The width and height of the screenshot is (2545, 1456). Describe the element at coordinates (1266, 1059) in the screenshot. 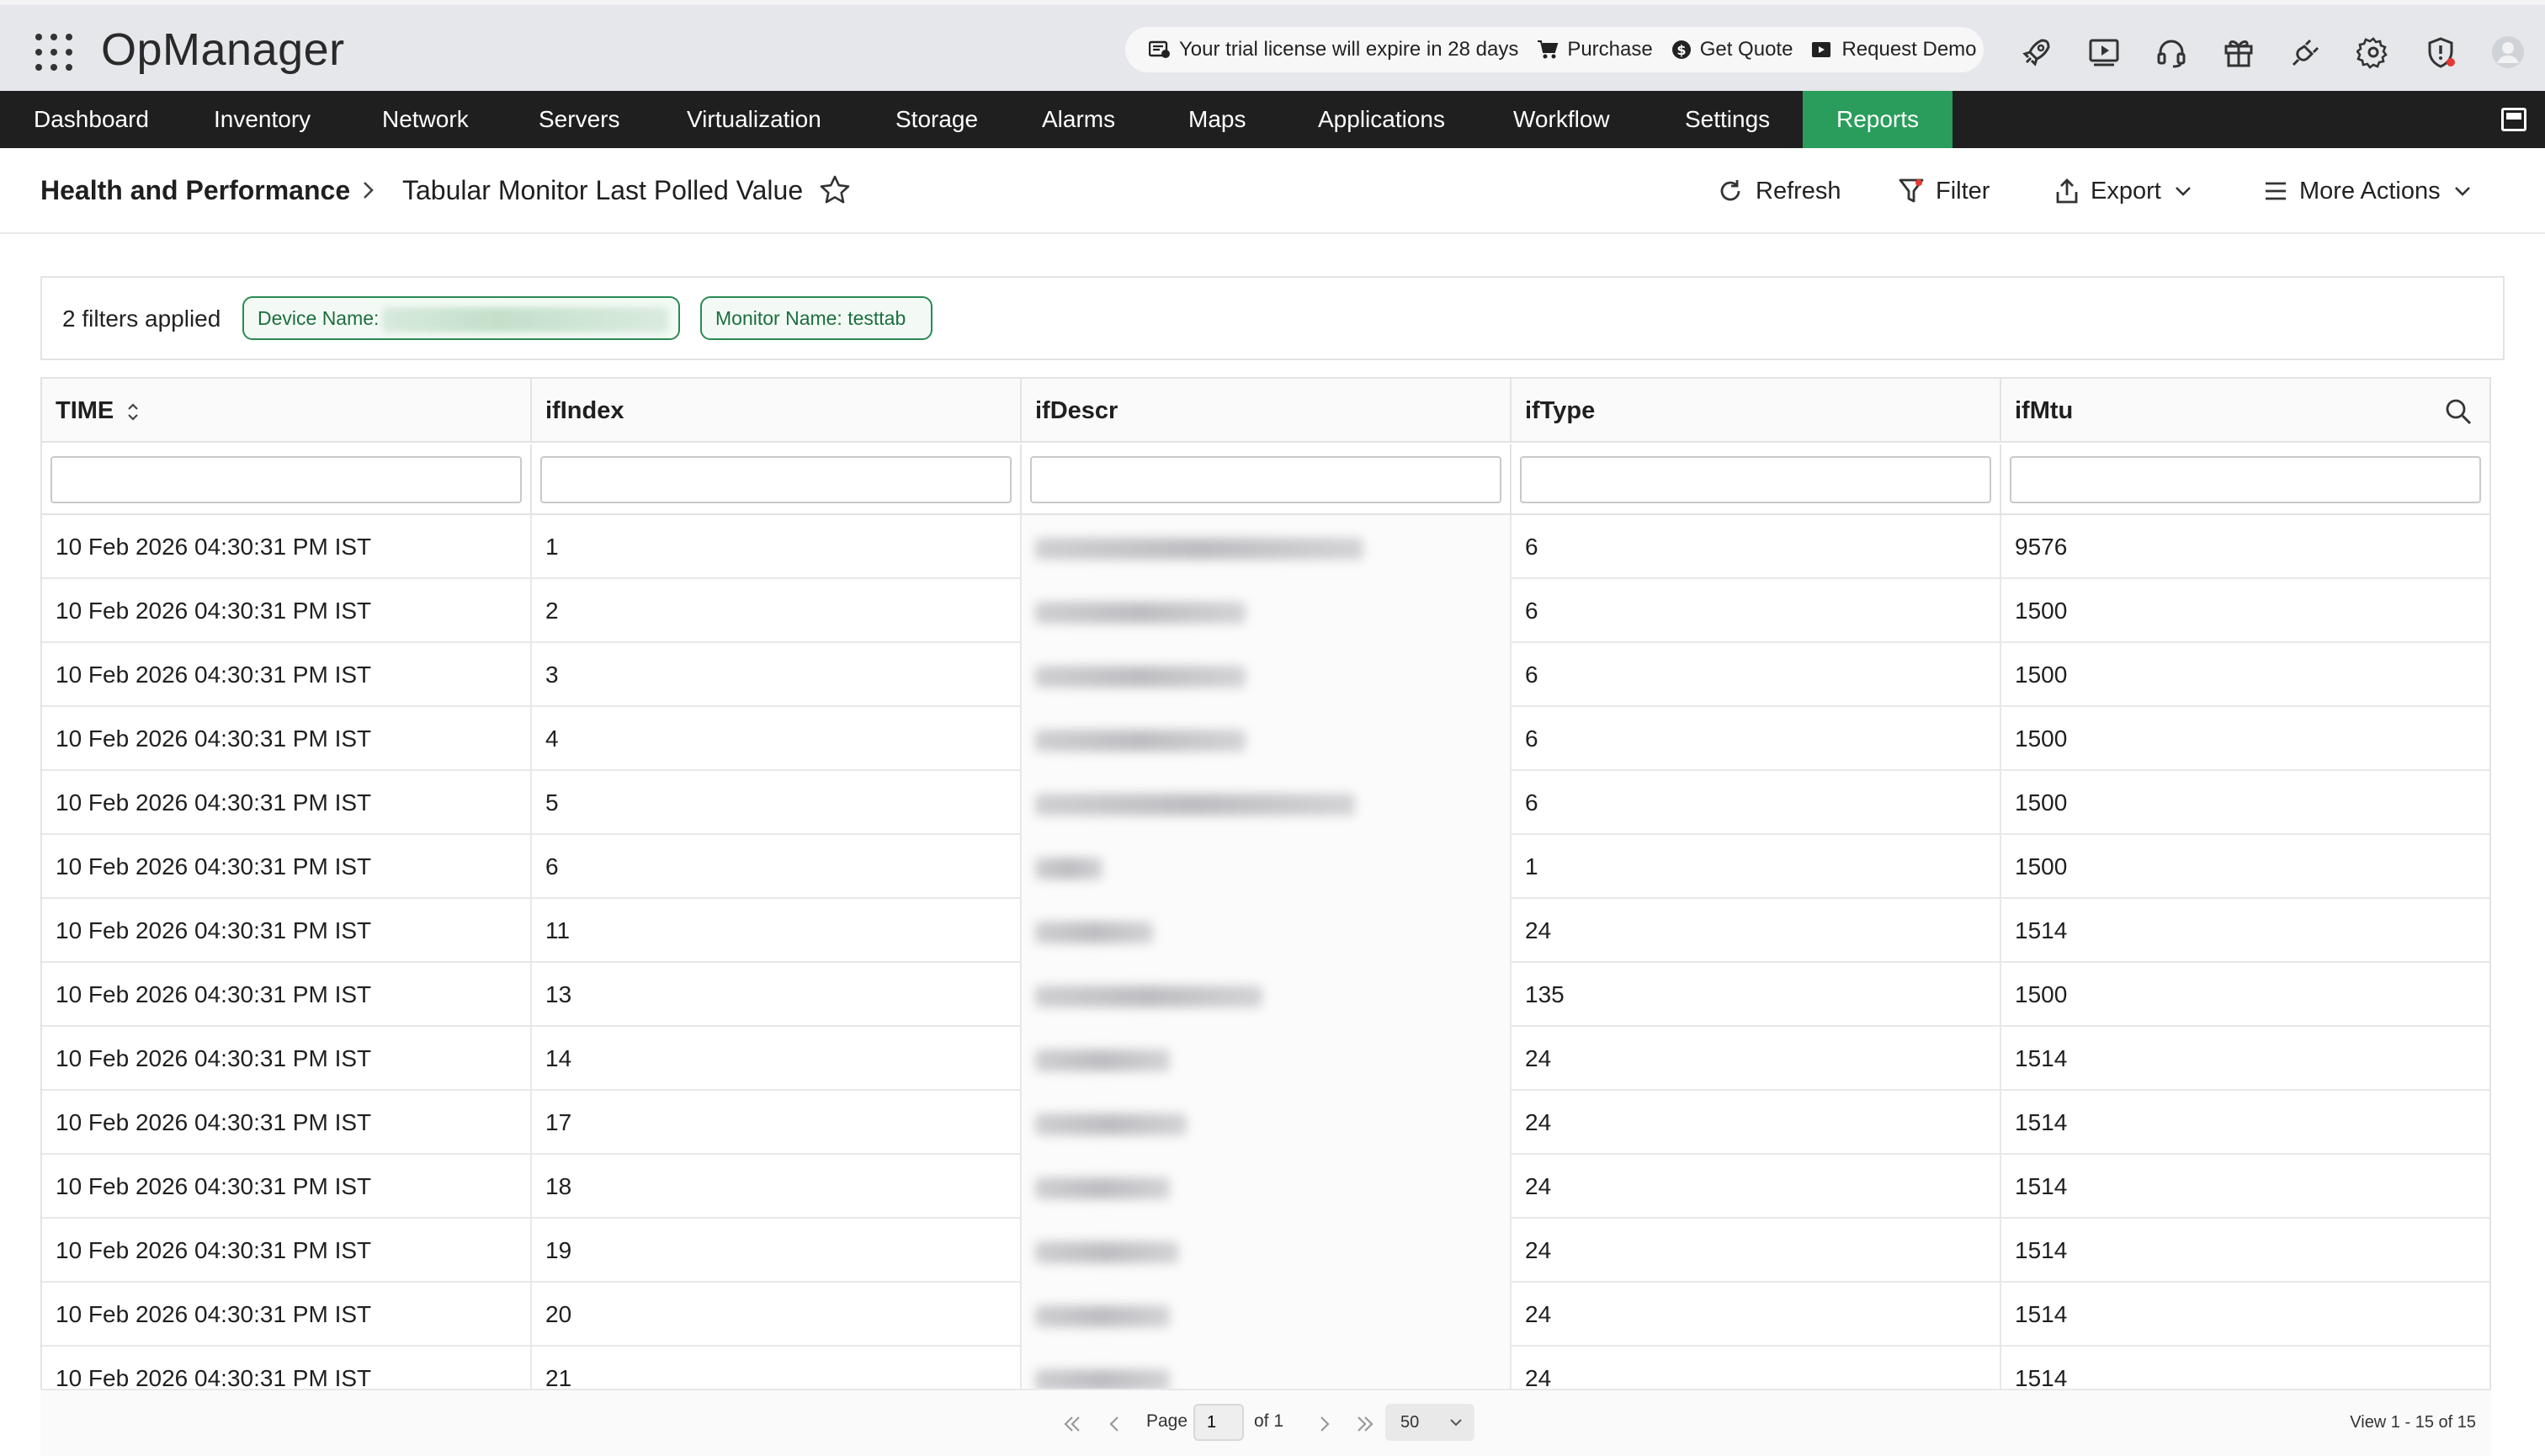

I see `table-row: 10 Feb 2026 04:30:31 PM IST 14 24 1514` at that location.